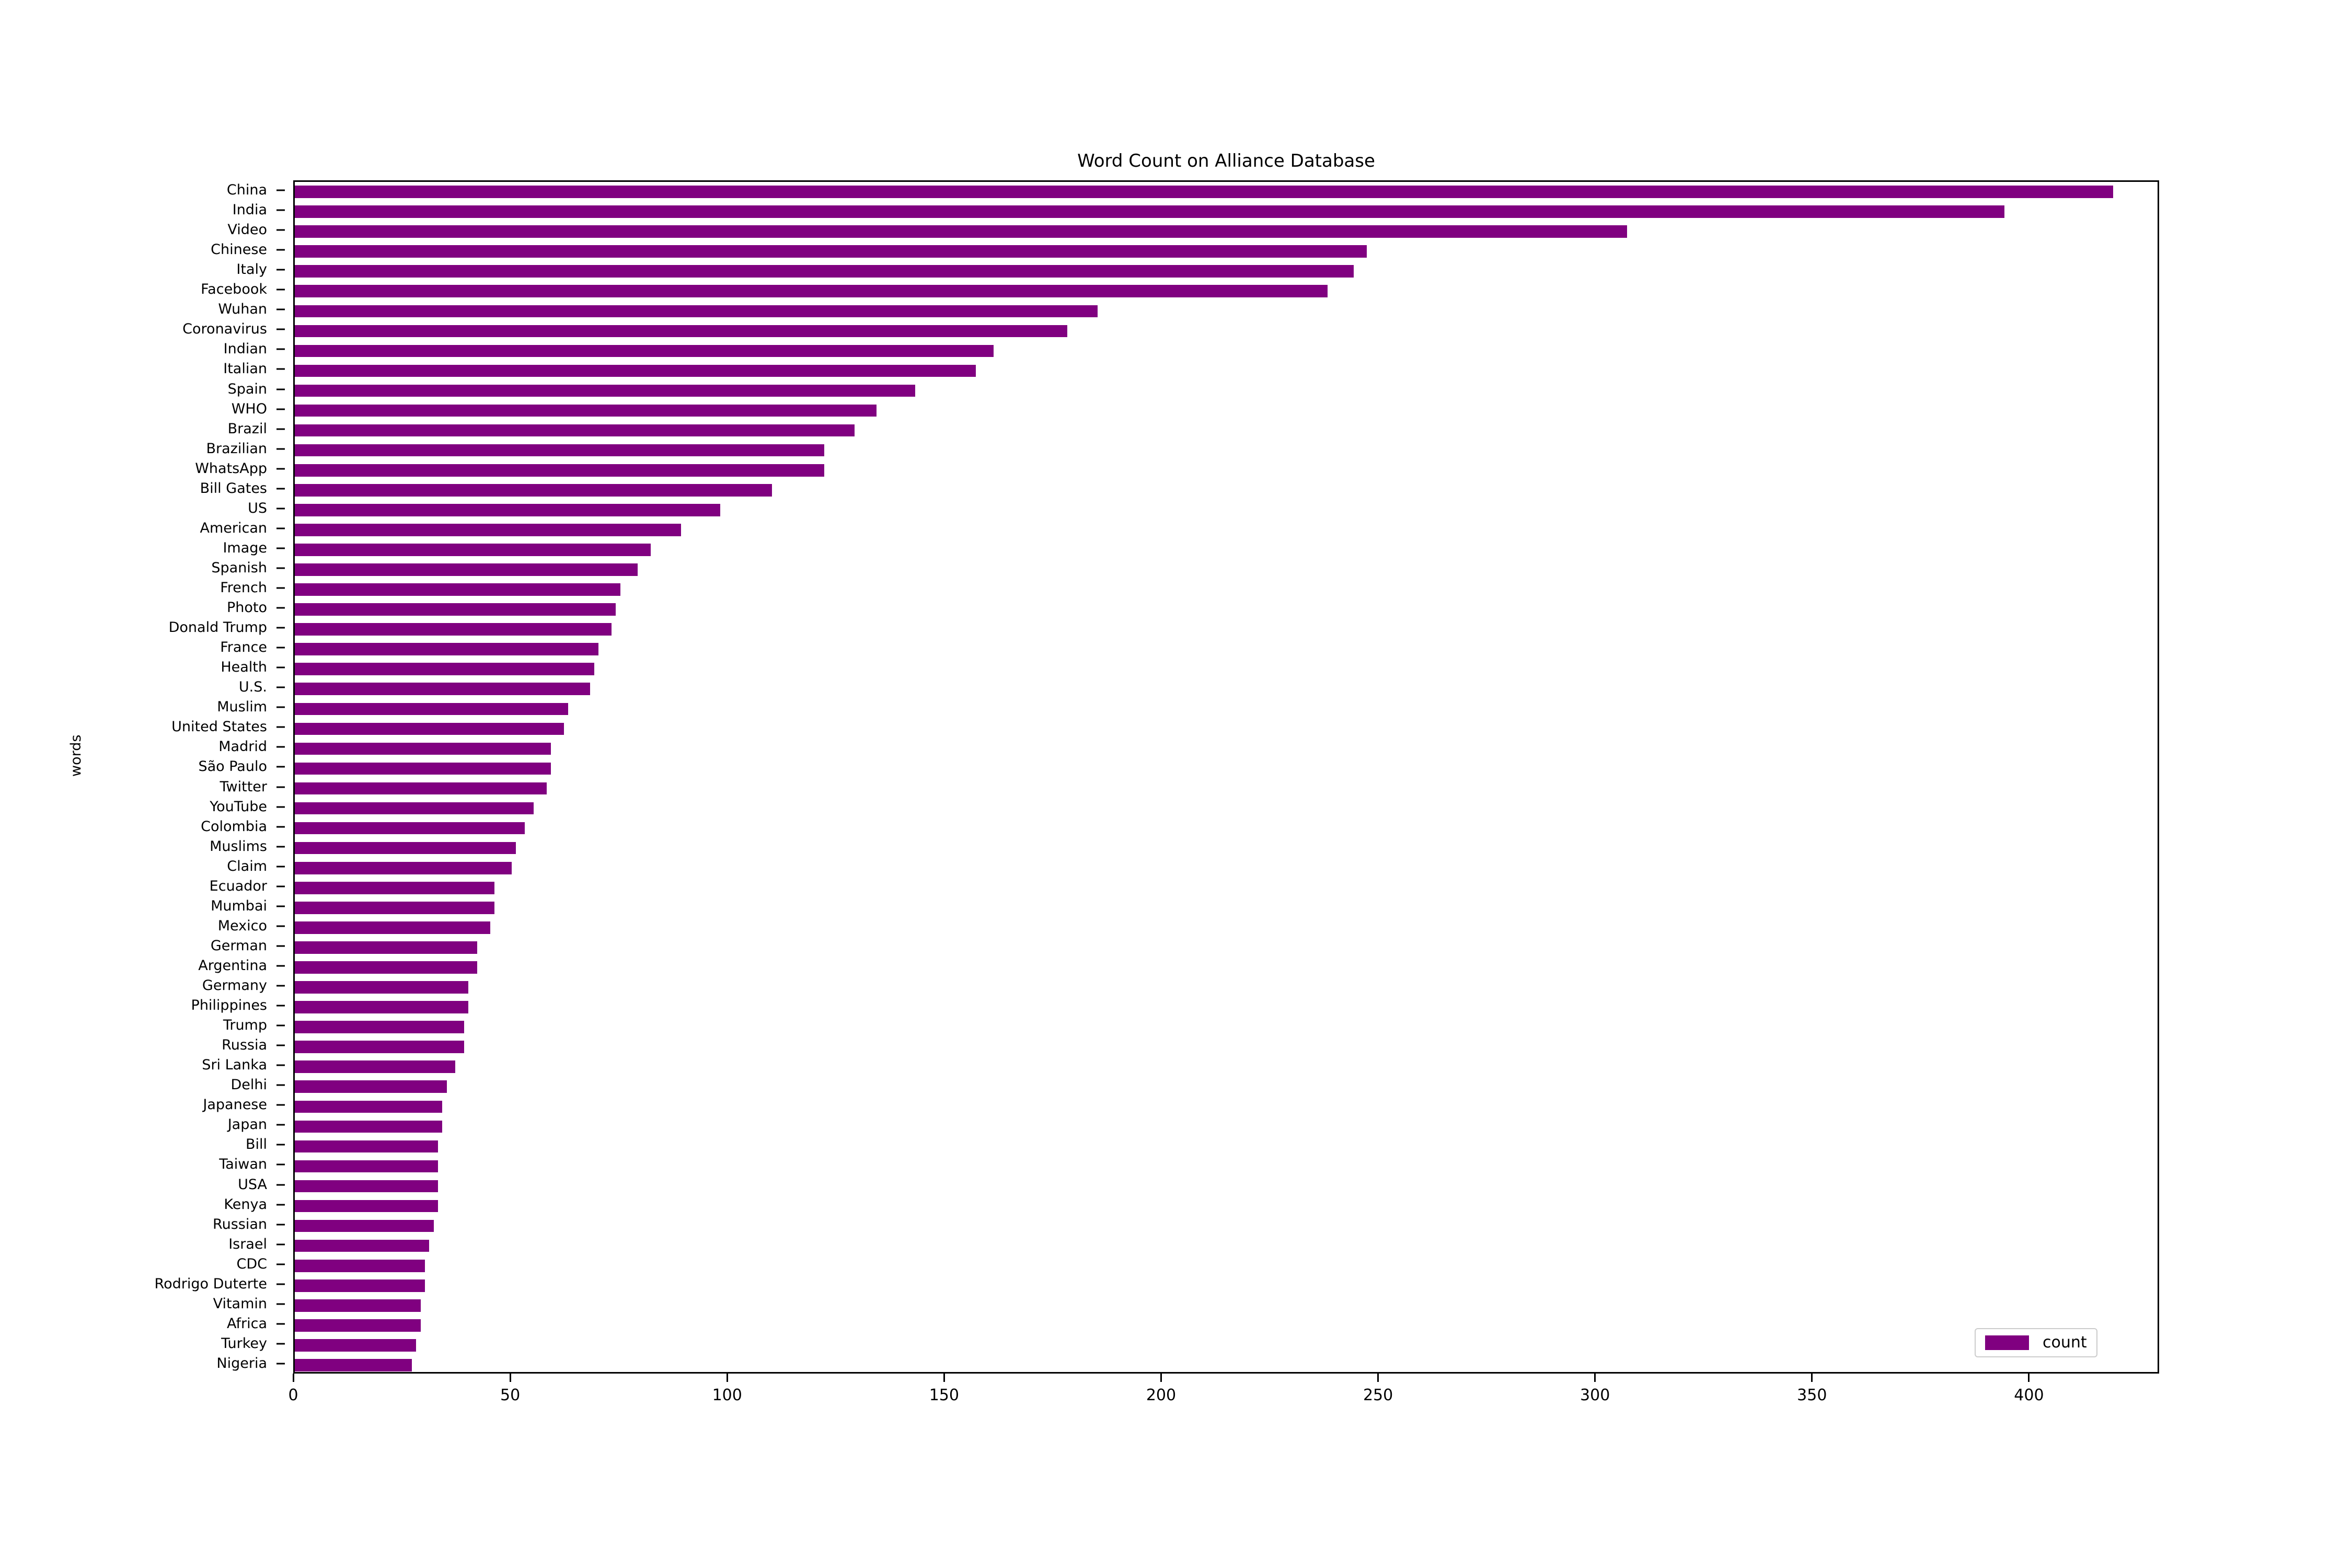 The width and height of the screenshot is (2352, 1568). I want to click on y-tick-label: Russia, so click(244, 1045).